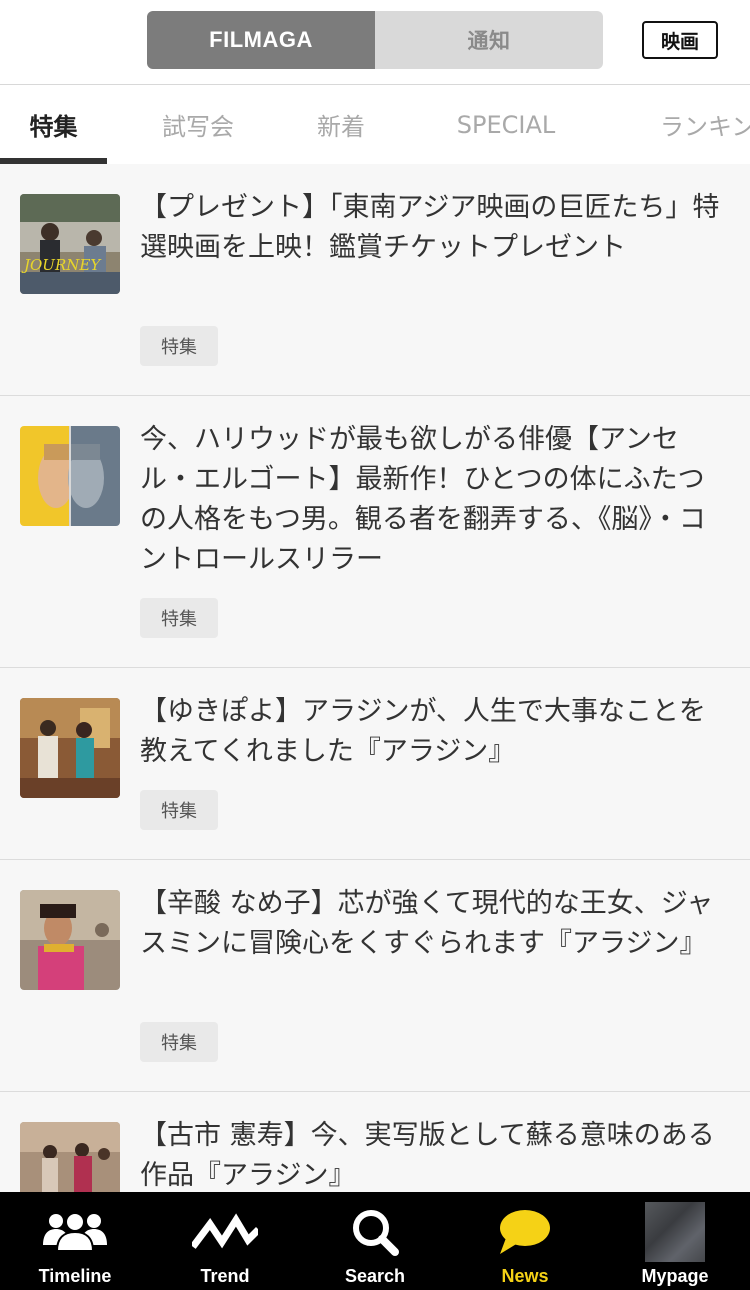  I want to click on tabbar-label: Search, so click(375, 1276).